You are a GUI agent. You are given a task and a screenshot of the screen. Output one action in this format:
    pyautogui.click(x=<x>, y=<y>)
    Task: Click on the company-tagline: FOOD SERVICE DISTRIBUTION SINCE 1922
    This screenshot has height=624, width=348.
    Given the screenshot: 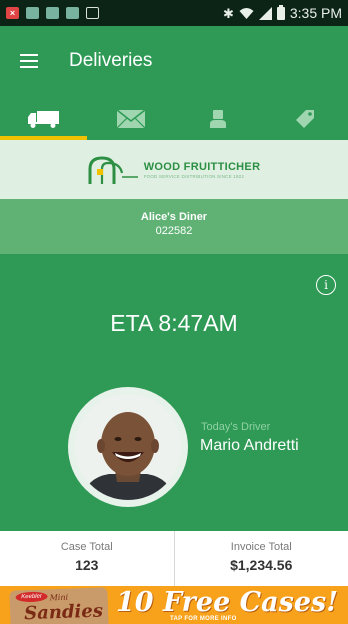 What is the action you would take?
    pyautogui.click(x=194, y=176)
    